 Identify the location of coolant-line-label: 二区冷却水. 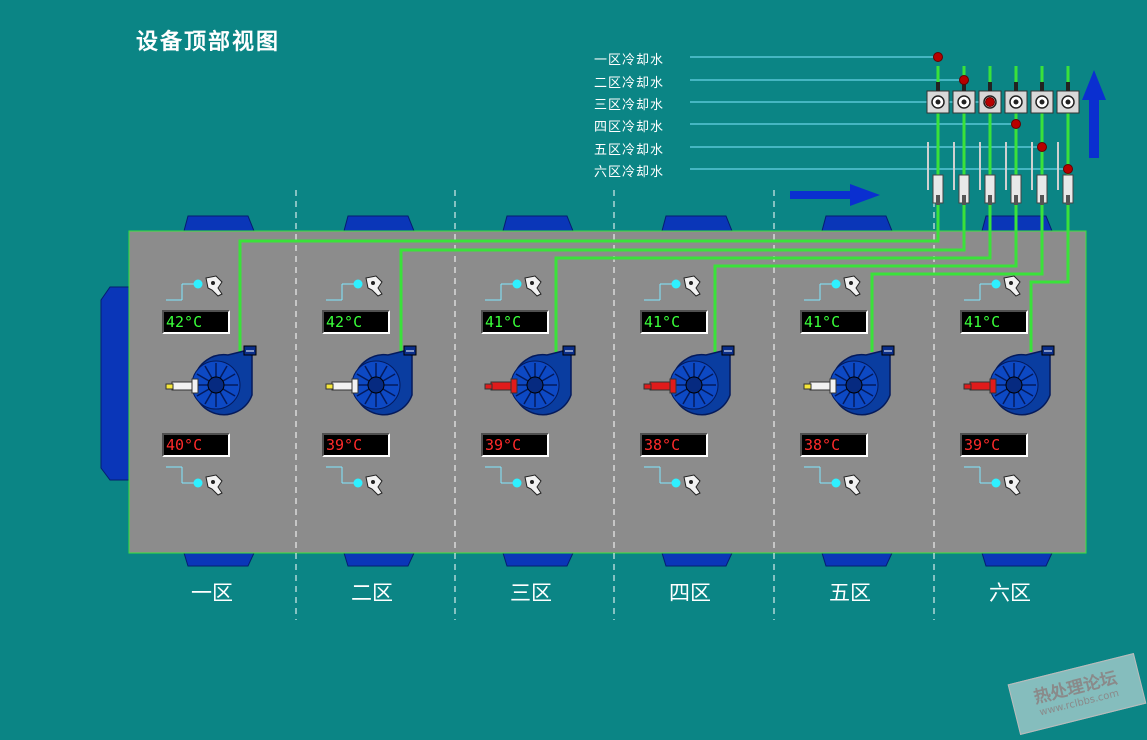
(629, 83).